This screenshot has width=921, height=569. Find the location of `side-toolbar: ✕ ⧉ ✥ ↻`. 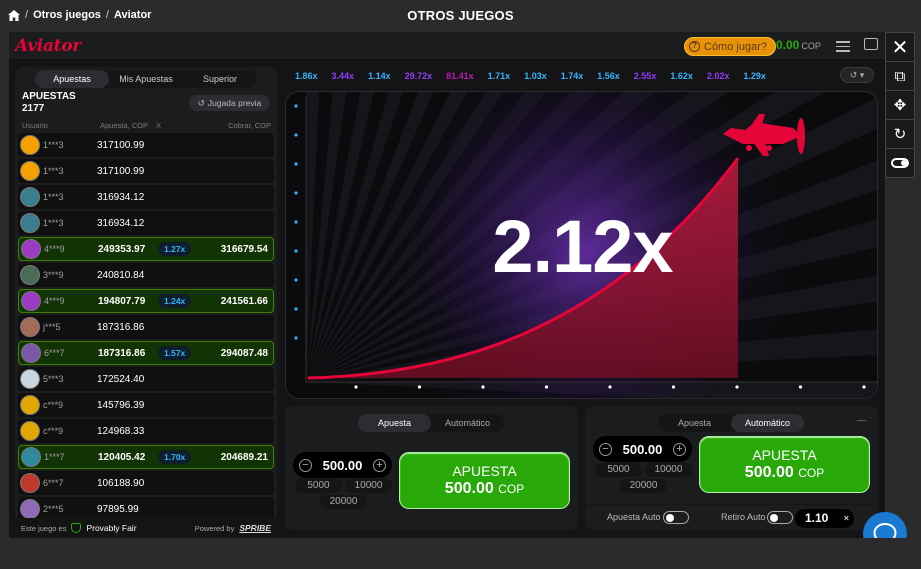

side-toolbar: ✕ ⧉ ✥ ↻ is located at coordinates (900, 105).